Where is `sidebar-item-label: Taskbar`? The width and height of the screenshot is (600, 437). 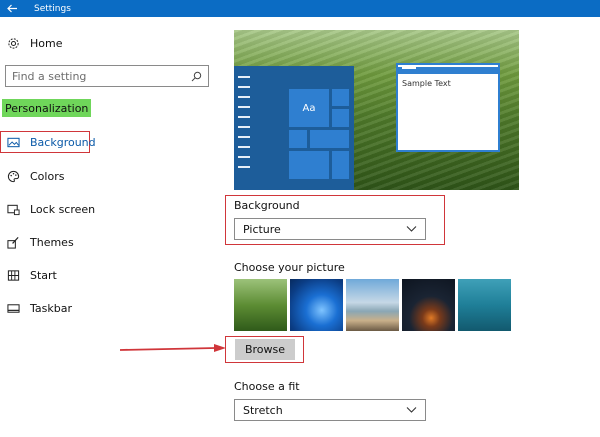 sidebar-item-label: Taskbar is located at coordinates (51, 308).